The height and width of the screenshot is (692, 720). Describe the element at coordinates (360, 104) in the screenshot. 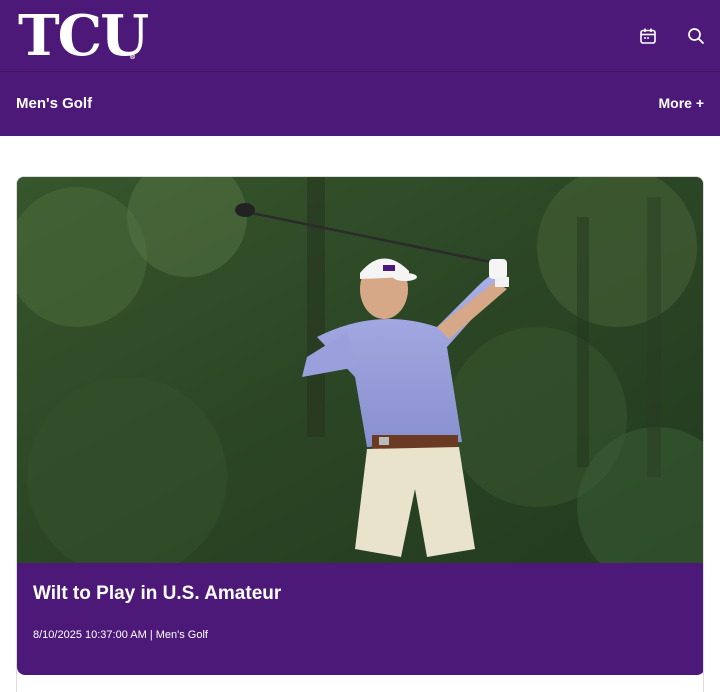

I see `sport-nav: Men's Golf More +` at that location.